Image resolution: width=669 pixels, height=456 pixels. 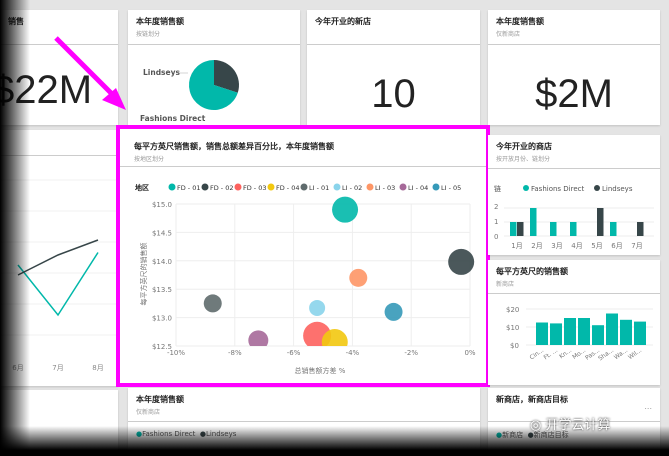 I want to click on x-tick: 6月, so click(x=17, y=368).